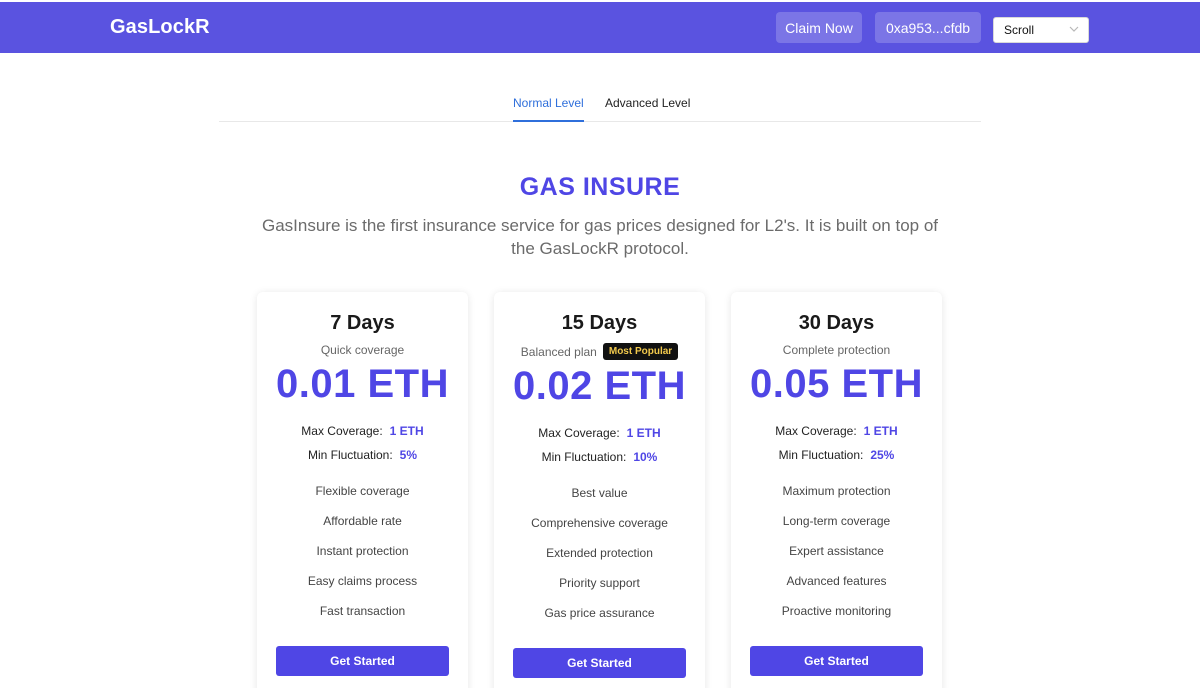 This screenshot has height=688, width=1200. I want to click on plan-subtitle-row: Balanced plan Most Popular, so click(599, 351).